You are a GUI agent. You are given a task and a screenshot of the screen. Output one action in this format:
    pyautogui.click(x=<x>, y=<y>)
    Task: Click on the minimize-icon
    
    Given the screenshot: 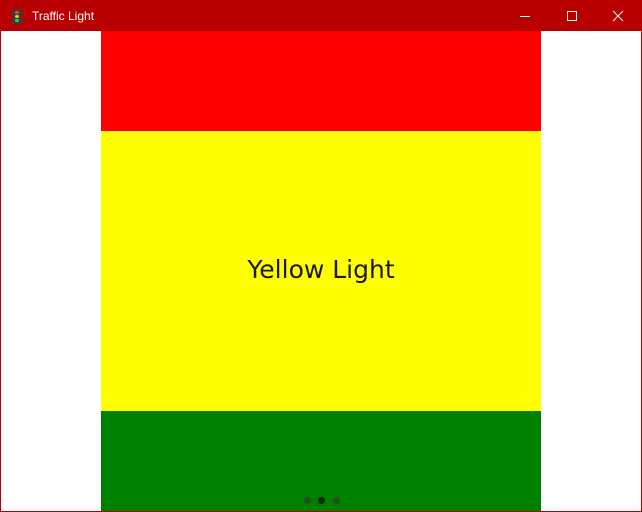 What is the action you would take?
    pyautogui.click(x=525, y=16)
    